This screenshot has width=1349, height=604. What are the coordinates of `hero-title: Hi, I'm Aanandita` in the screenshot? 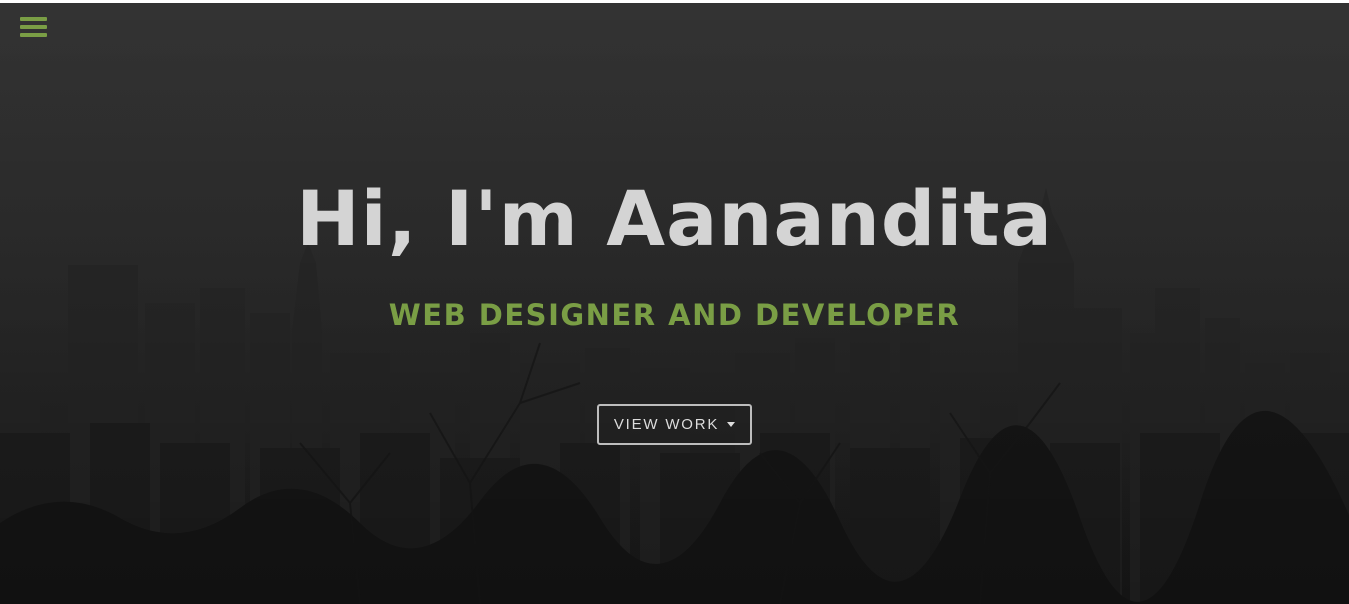 It's located at (674, 218).